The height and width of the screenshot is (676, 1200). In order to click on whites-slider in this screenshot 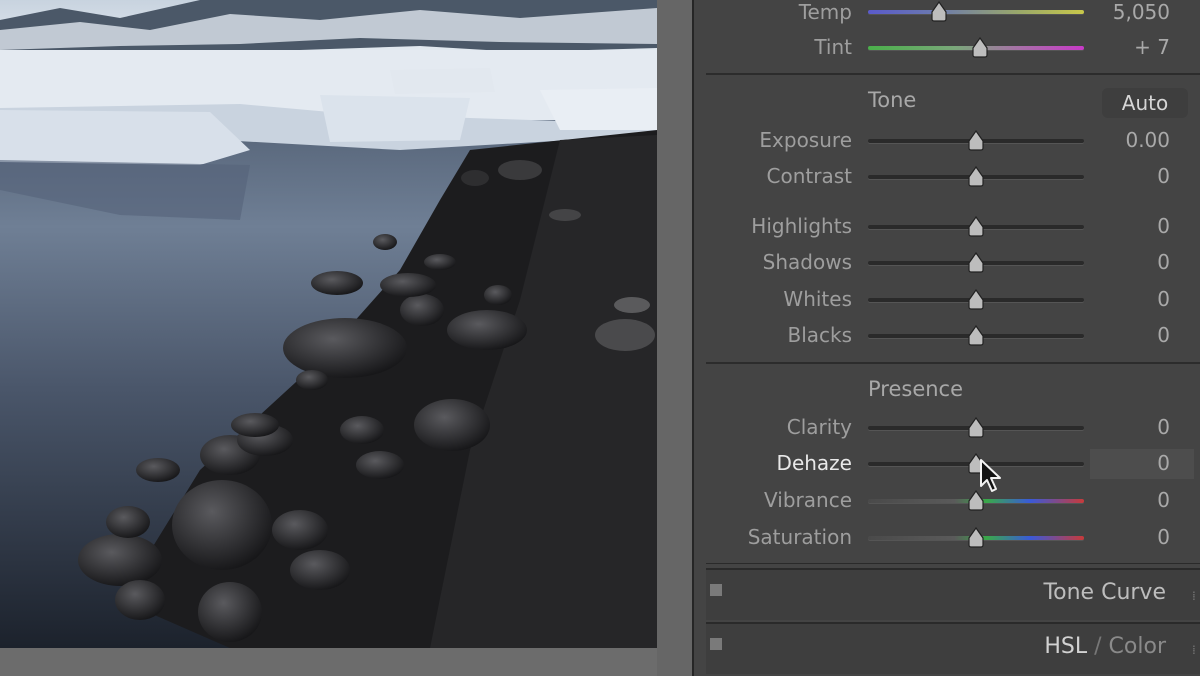, I will do `click(976, 299)`.